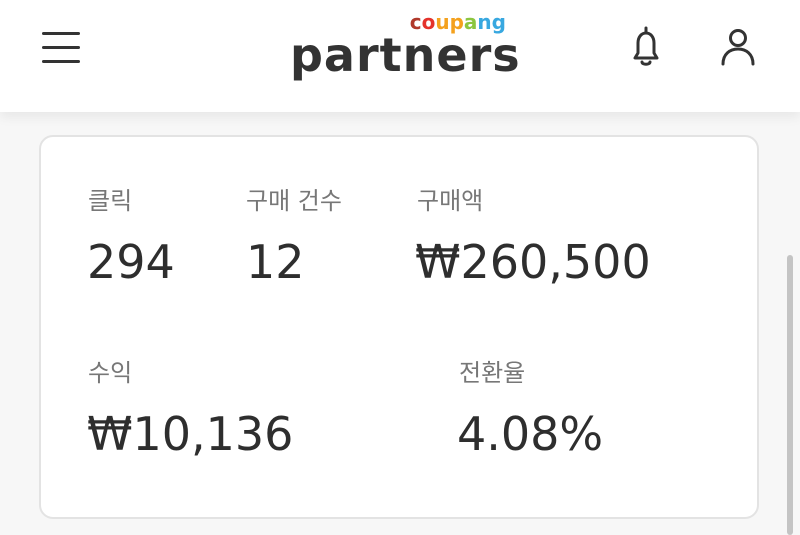  Describe the element at coordinates (110, 373) in the screenshot. I see `revenue-label: 수익` at that location.